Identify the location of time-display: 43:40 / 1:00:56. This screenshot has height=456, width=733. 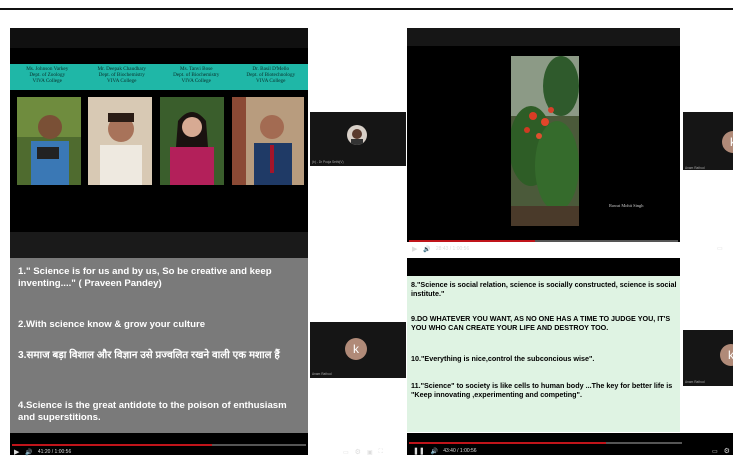
(460, 451).